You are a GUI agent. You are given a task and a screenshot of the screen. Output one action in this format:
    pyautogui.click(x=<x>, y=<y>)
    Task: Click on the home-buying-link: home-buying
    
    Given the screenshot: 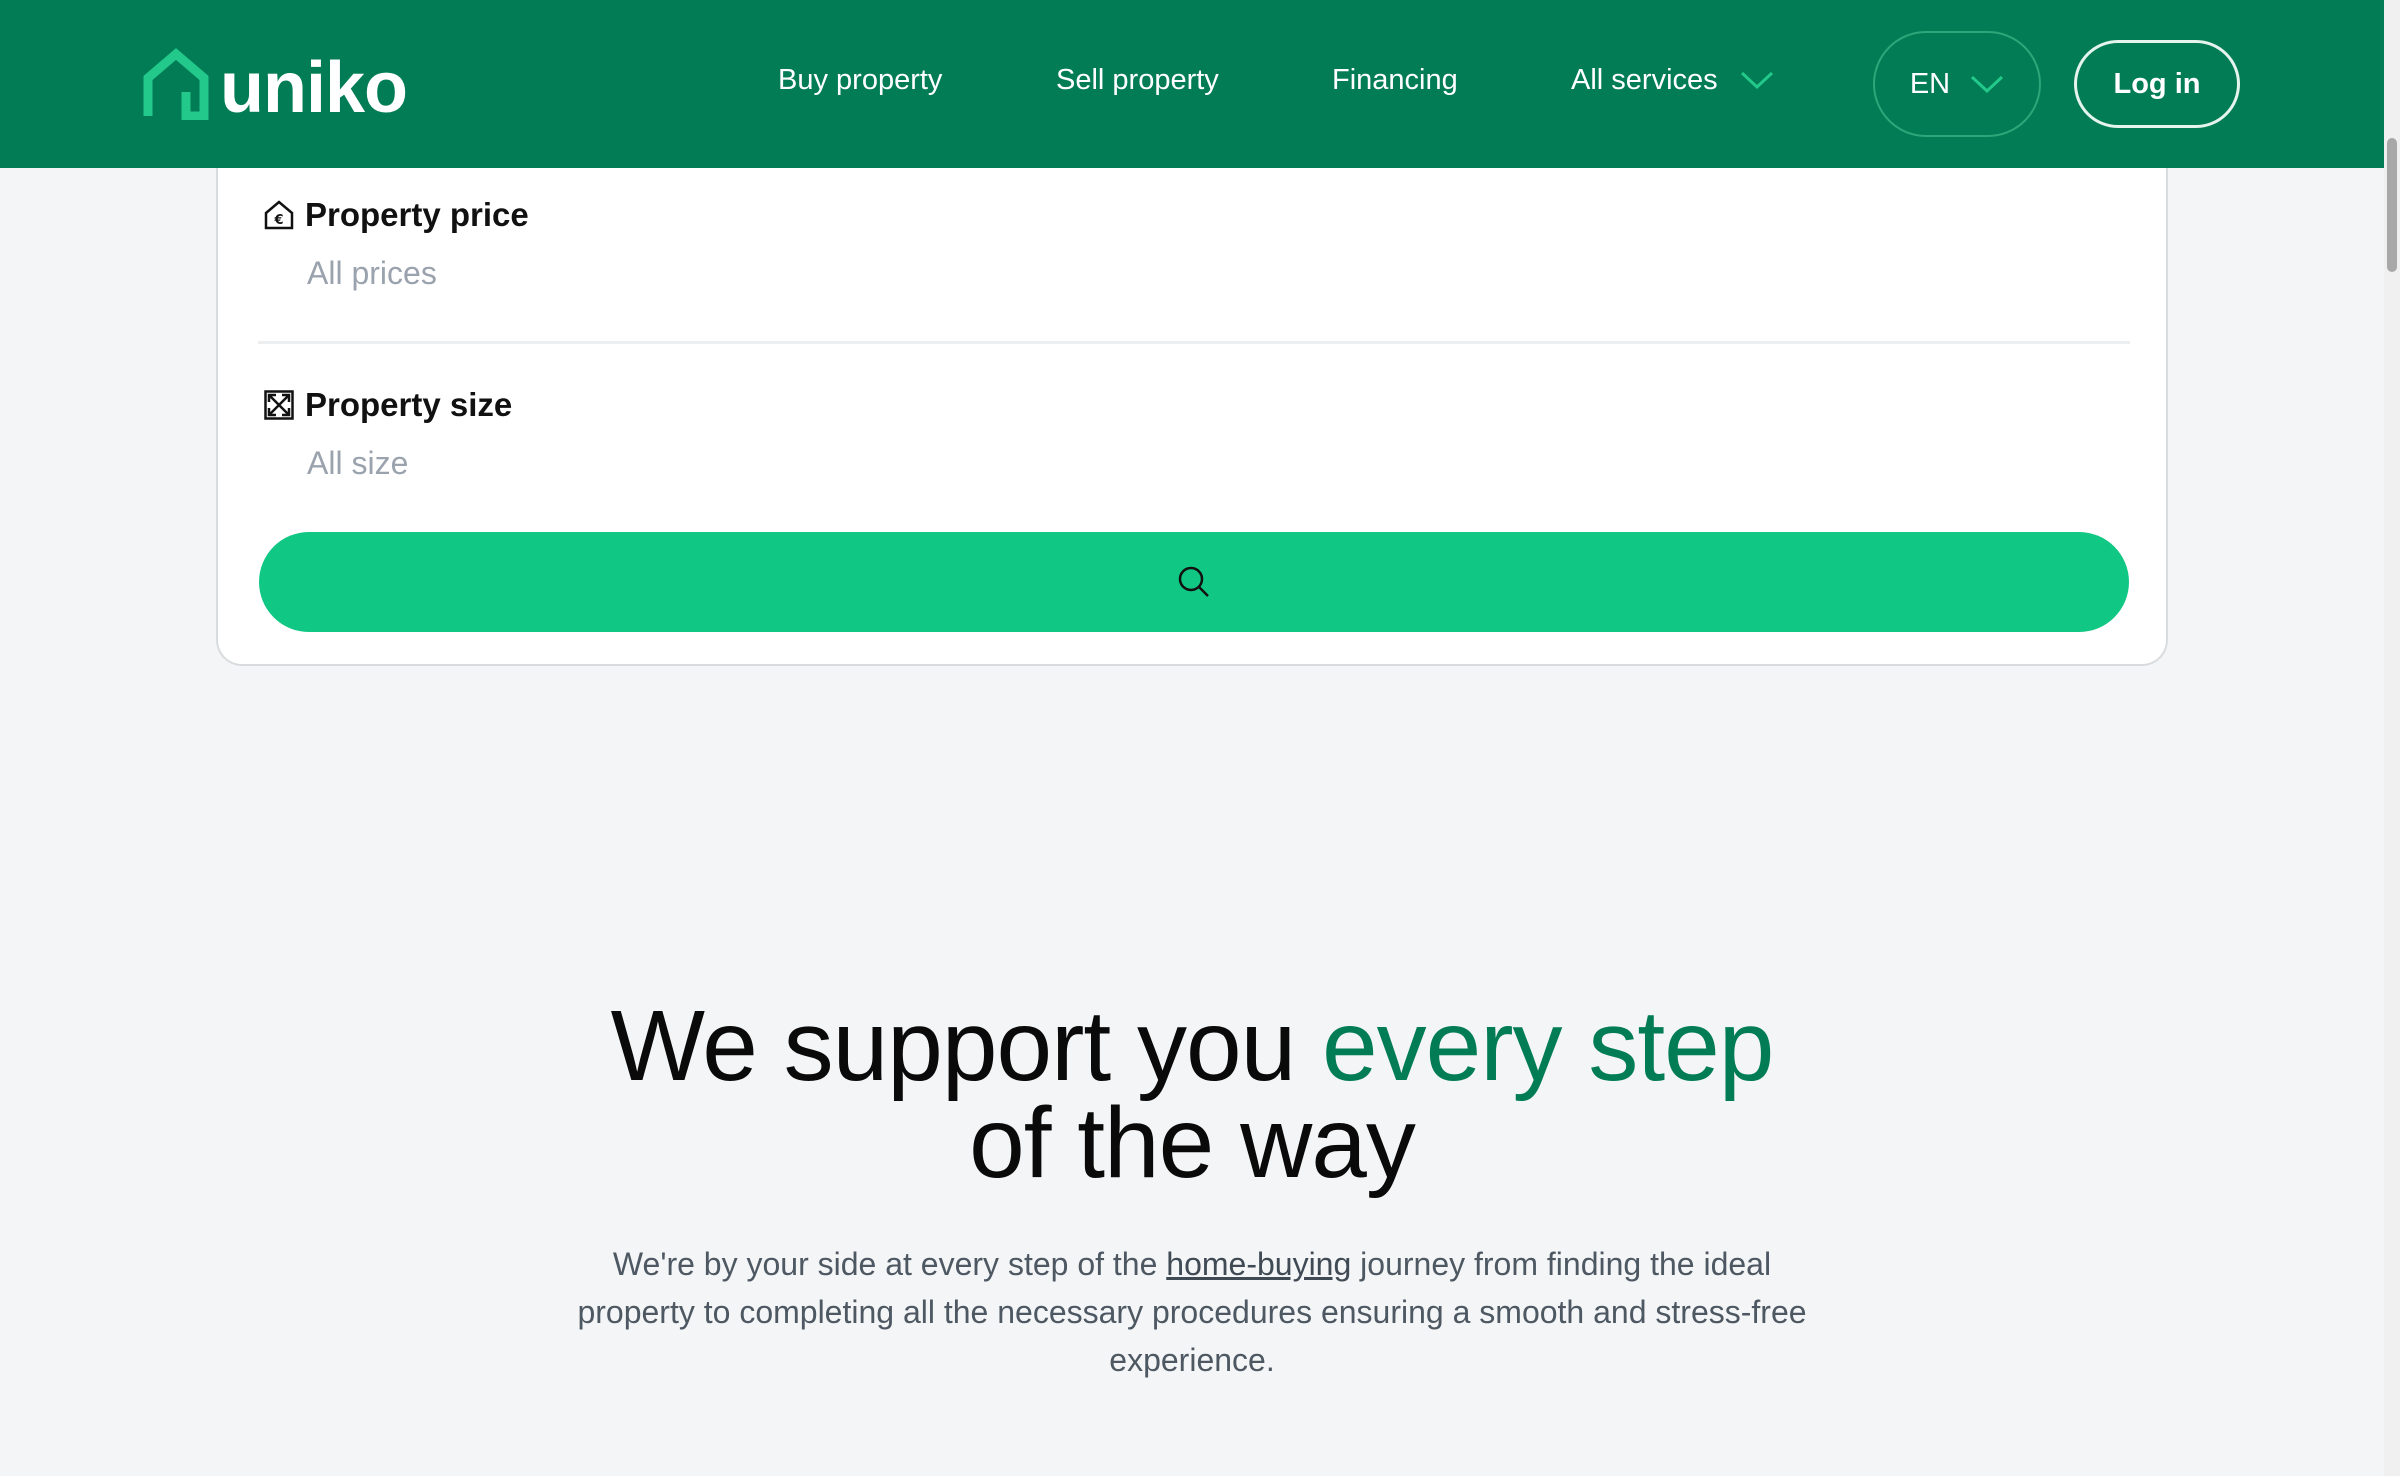 What is the action you would take?
    pyautogui.click(x=1258, y=1264)
    